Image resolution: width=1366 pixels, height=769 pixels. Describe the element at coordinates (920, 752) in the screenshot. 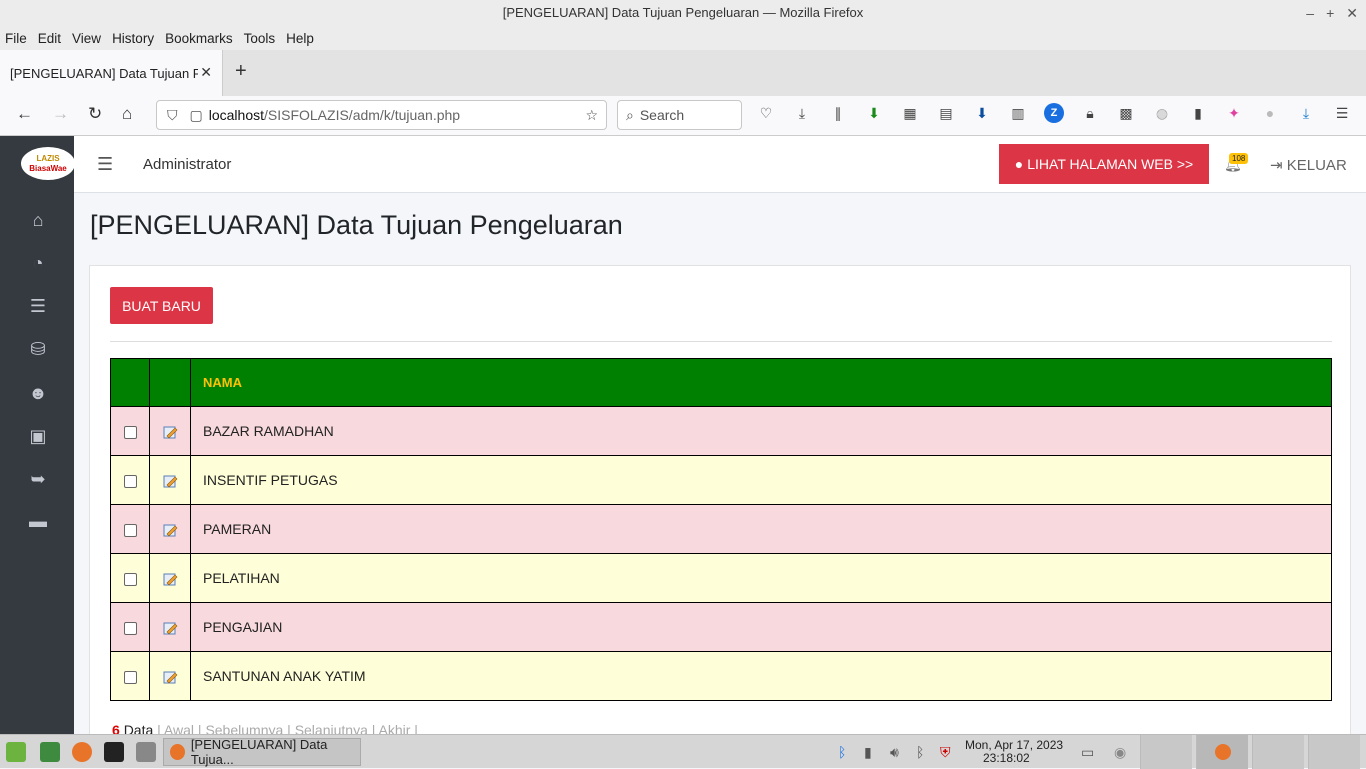

I see `bluetooth-tray-icon: ᛒ` at that location.